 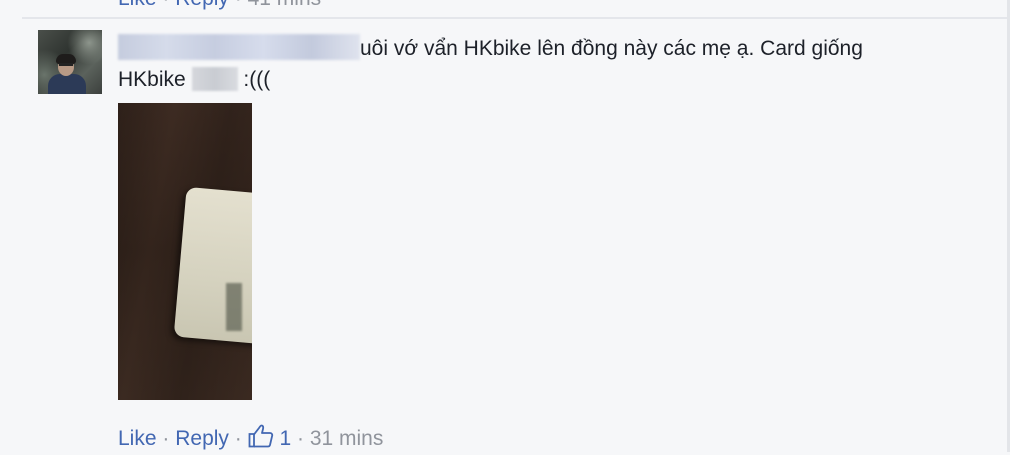 I want to click on comment-text-hkbike: HKbike, so click(x=152, y=79).